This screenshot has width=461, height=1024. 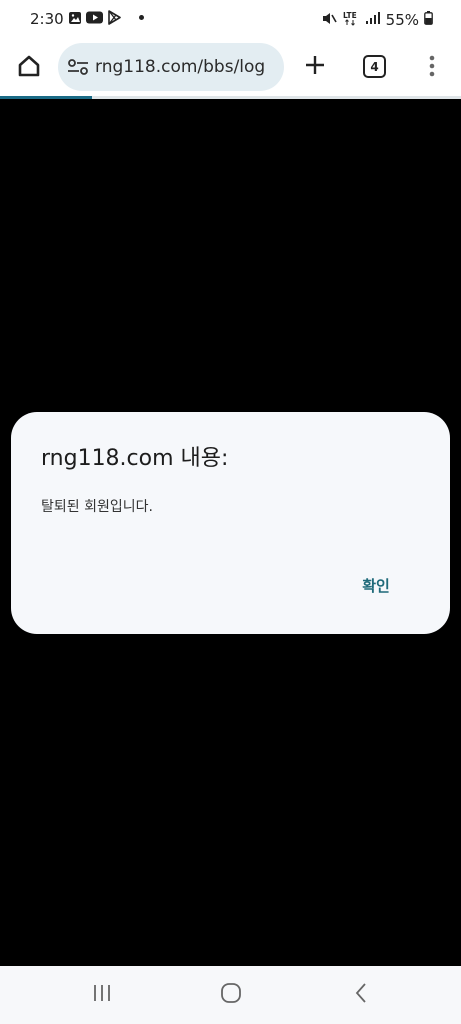 I want to click on status-bar: 2:30 LTE 55%, so click(x=230, y=20).